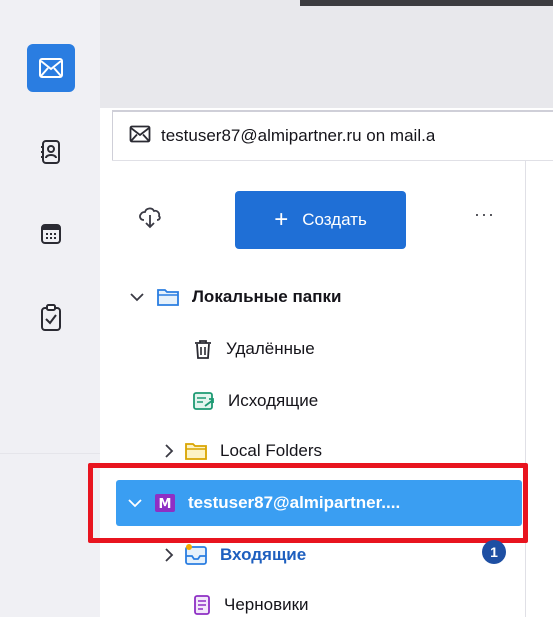  I want to click on new-message-label: Создать, so click(334, 219).